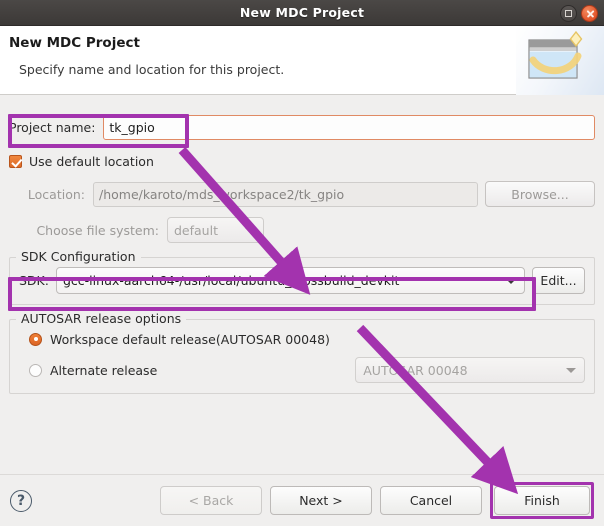 The height and width of the screenshot is (526, 604). Describe the element at coordinates (21, 500) in the screenshot. I see `help-icon: ?` at that location.